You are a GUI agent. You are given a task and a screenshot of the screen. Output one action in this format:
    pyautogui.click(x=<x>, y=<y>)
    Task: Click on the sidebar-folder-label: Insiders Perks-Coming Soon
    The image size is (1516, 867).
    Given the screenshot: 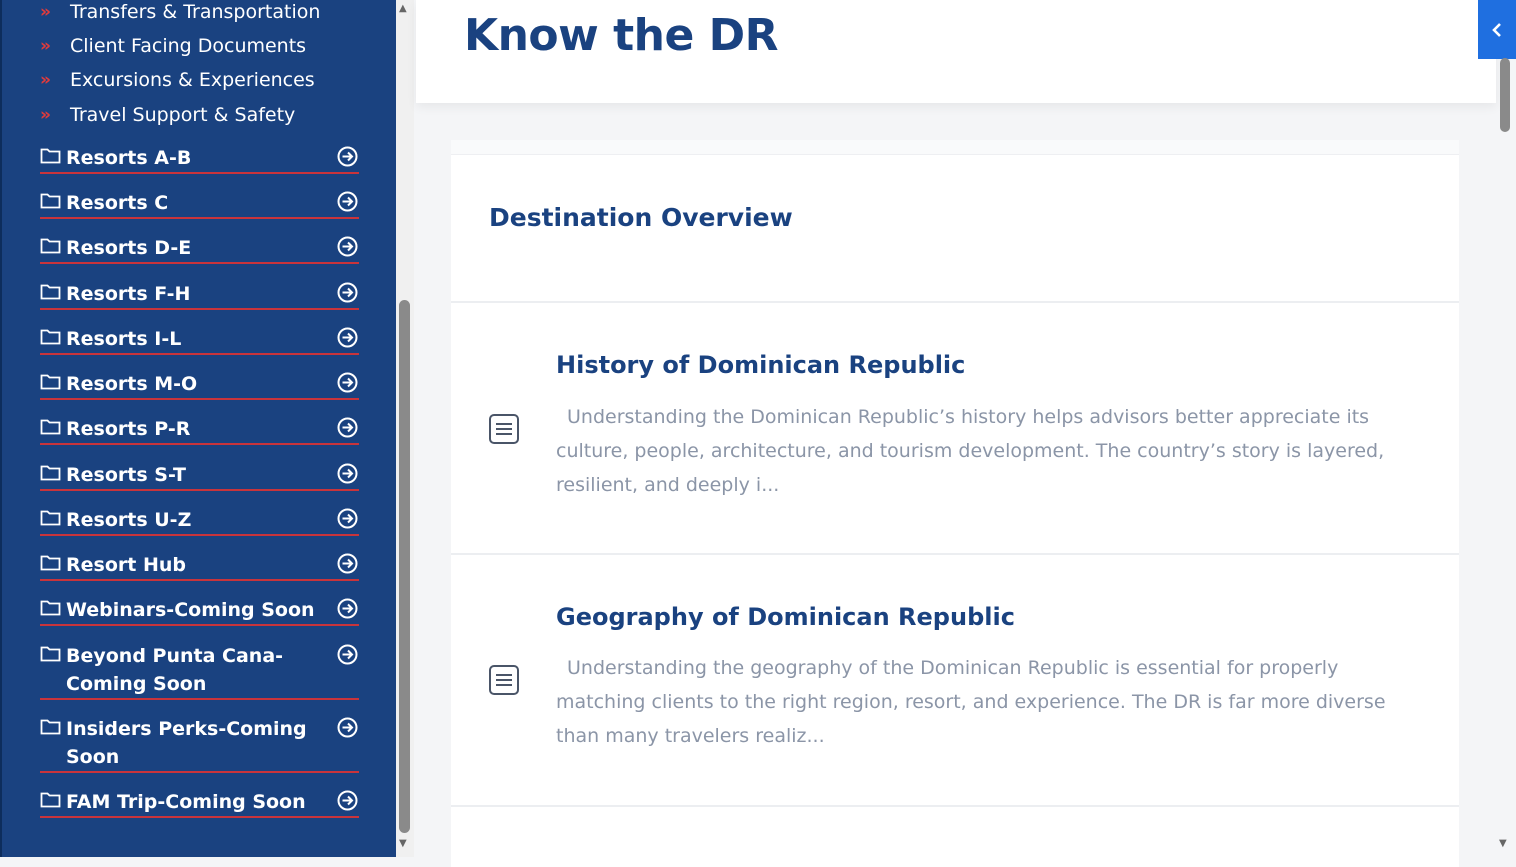 What is the action you would take?
    pyautogui.click(x=201, y=743)
    